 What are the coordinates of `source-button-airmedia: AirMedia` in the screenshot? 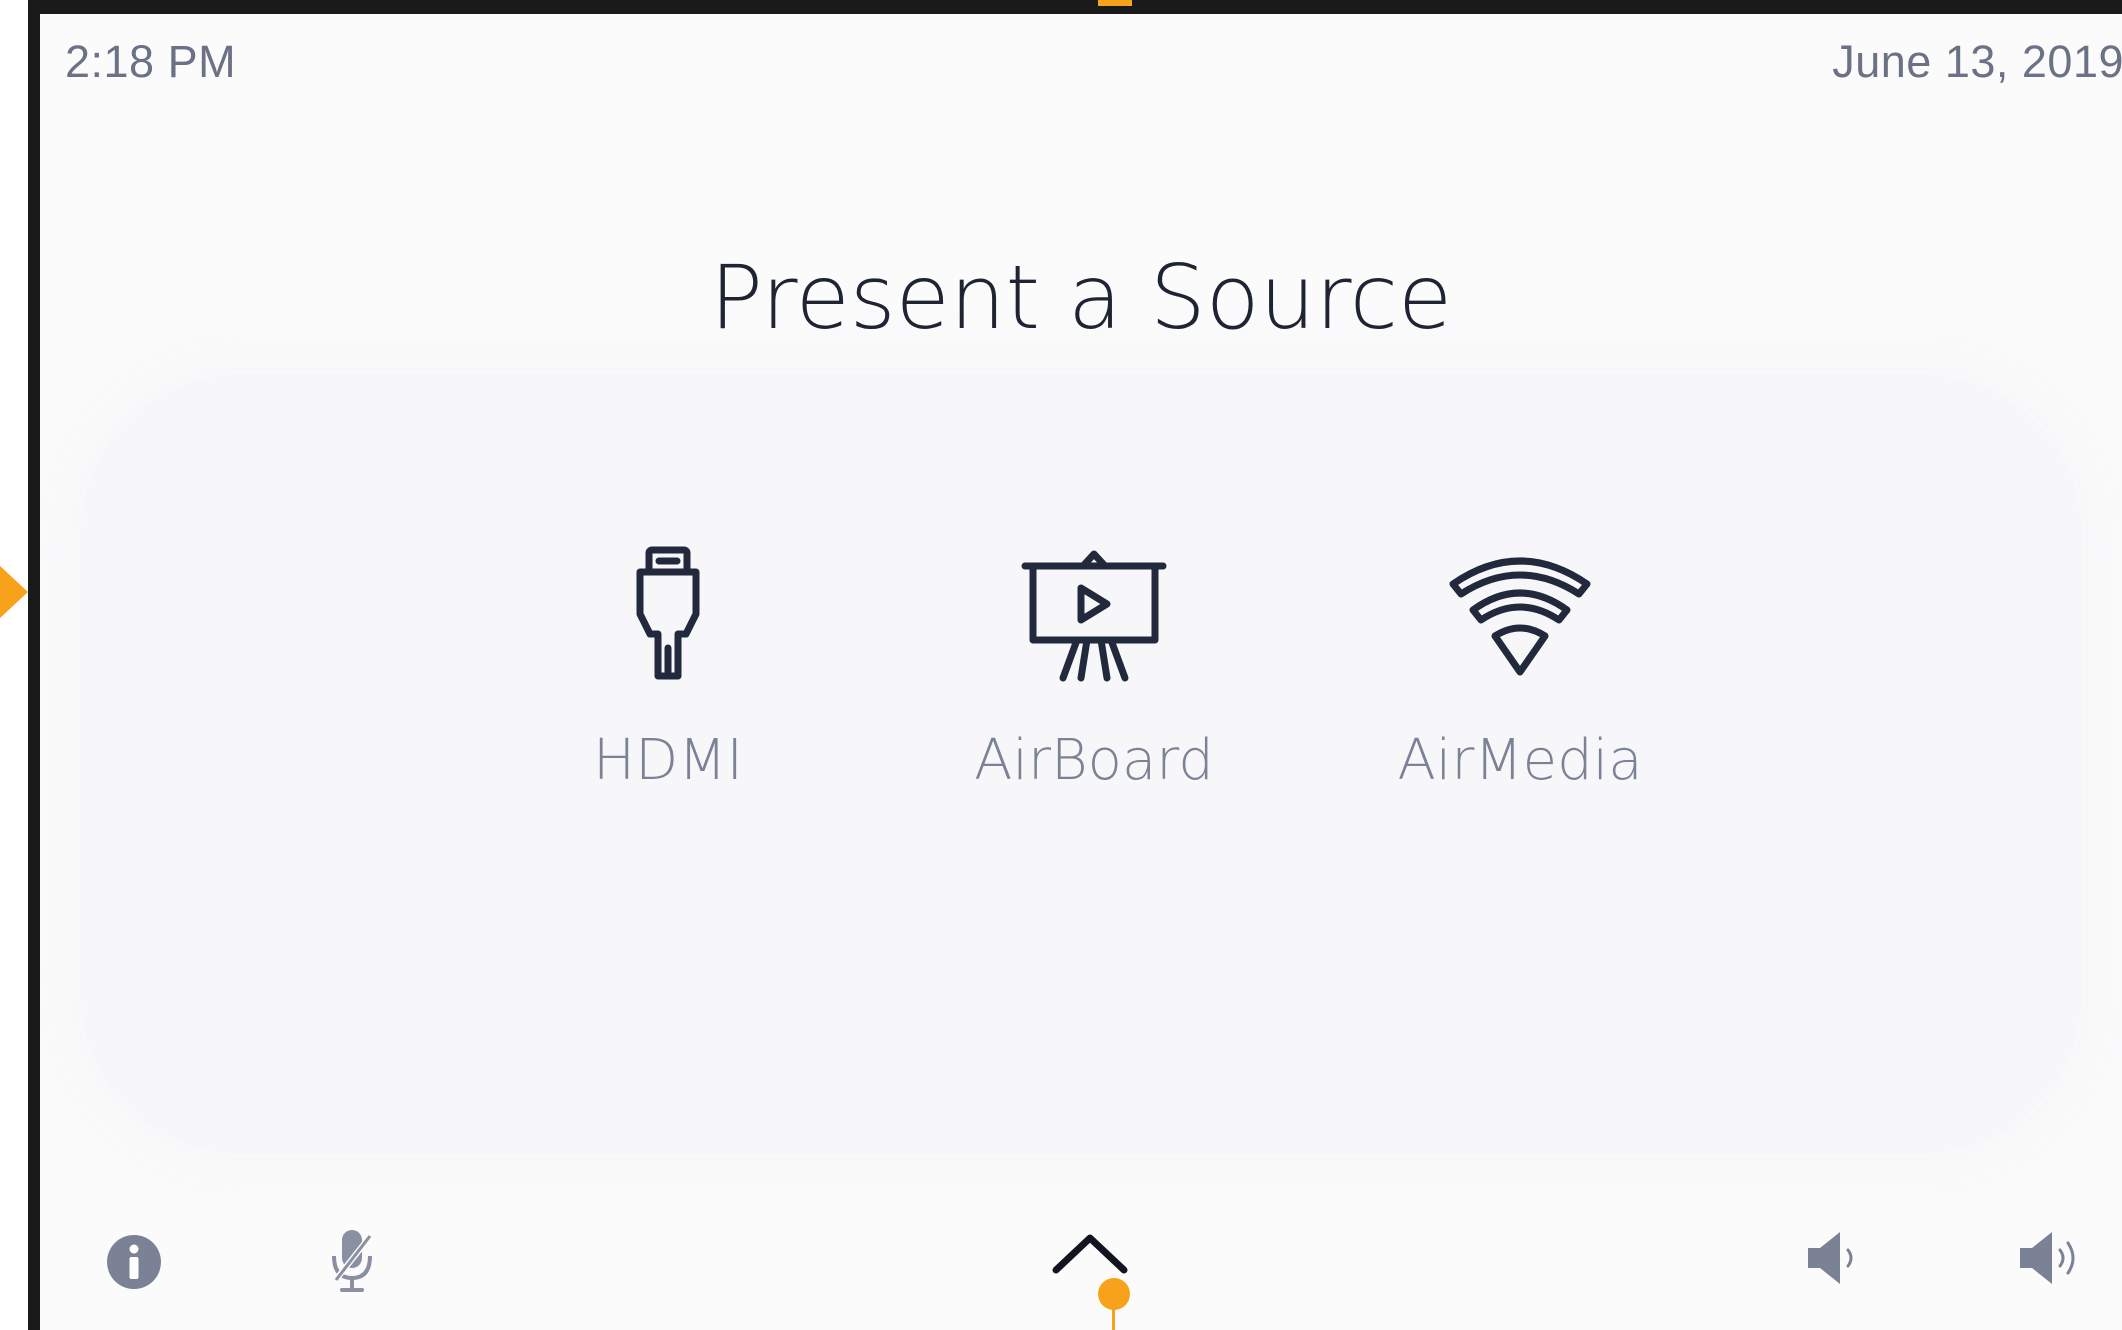 It's located at (1520, 668).